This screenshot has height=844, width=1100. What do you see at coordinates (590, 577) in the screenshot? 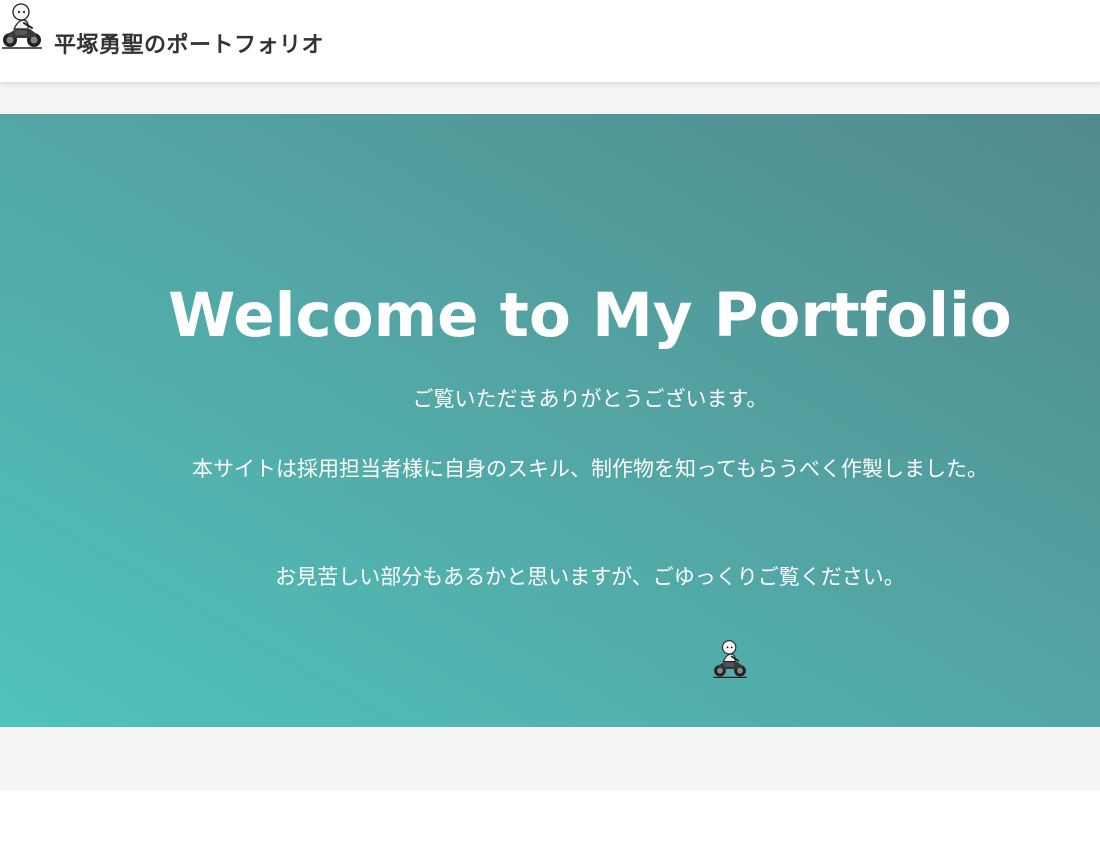
I see `hero-paragraph-closing: お見苦しい部分もあるかと思いますが、ごゆっくりご覧ください。` at bounding box center [590, 577].